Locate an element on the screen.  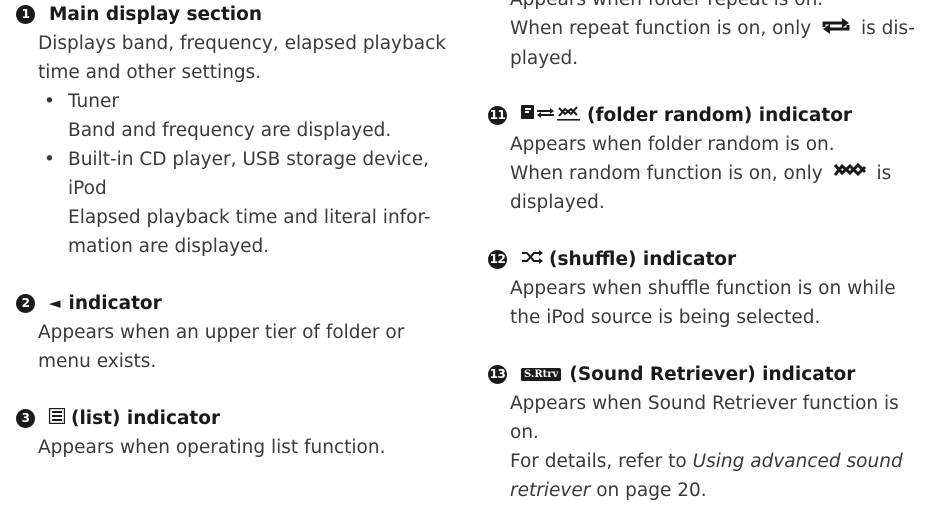
section-13-desc-4b: on page 20. is located at coordinates (651, 490).